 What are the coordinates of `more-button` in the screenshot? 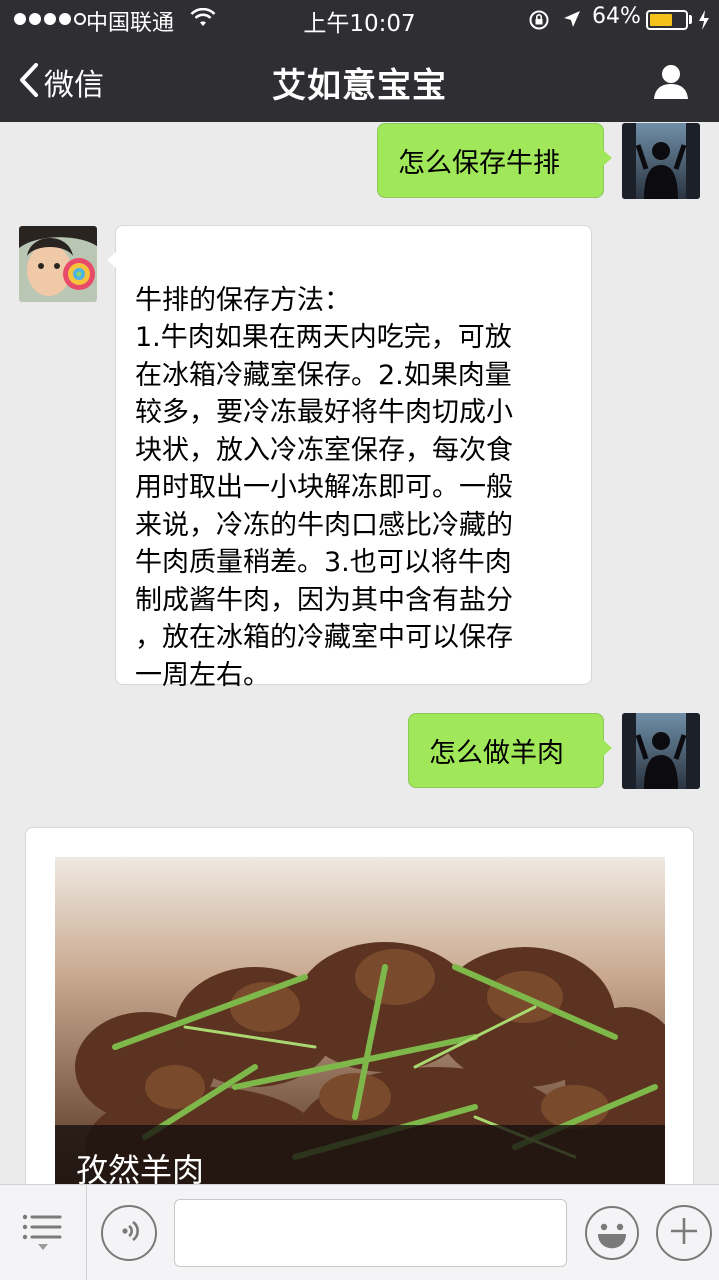 It's located at (684, 1233).